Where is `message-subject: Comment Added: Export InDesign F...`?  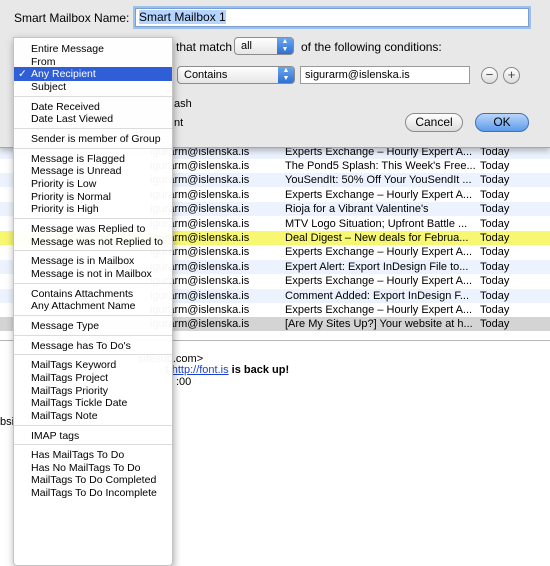
message-subject: Comment Added: Export InDesign F... is located at coordinates (377, 295).